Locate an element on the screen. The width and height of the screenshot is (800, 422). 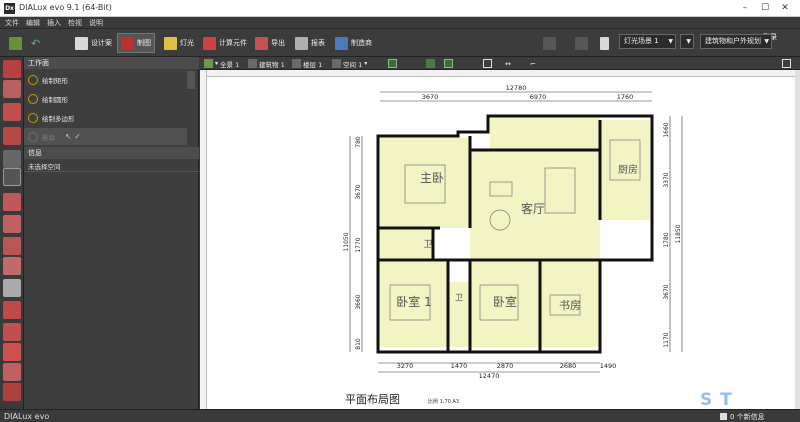
scene-options-button: ▼ is located at coordinates (687, 41).